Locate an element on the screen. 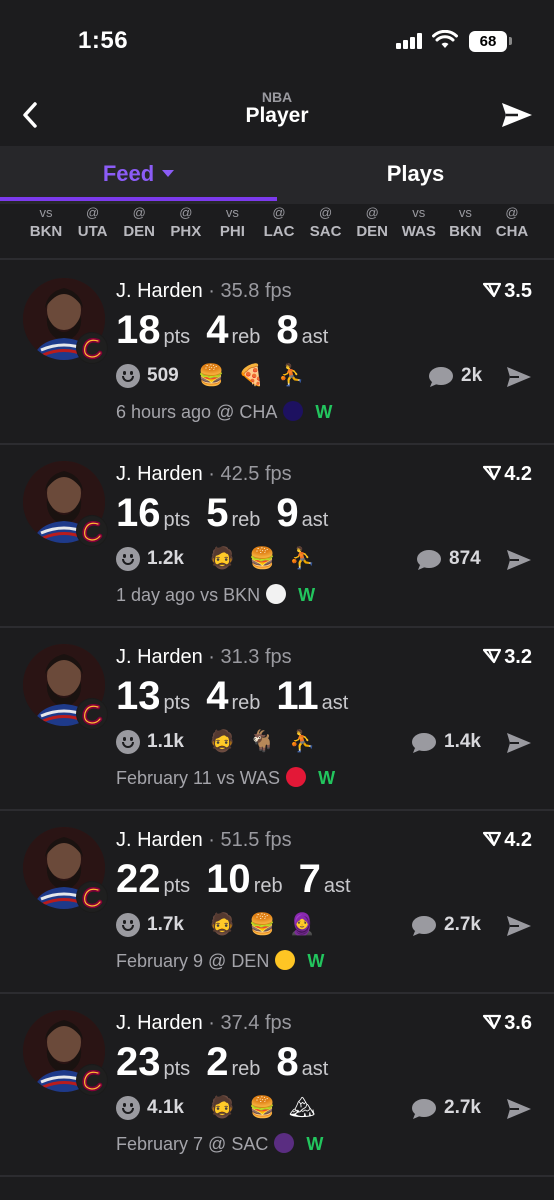 The height and width of the screenshot is (1200, 554). schedule-game: @ CHA is located at coordinates (512, 223).